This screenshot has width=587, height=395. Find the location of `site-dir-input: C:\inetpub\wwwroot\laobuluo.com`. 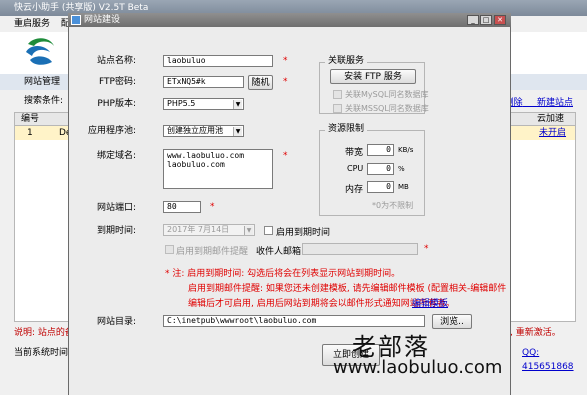

site-dir-input: C:\inetpub\wwwroot\laobuluo.com is located at coordinates (294, 321).